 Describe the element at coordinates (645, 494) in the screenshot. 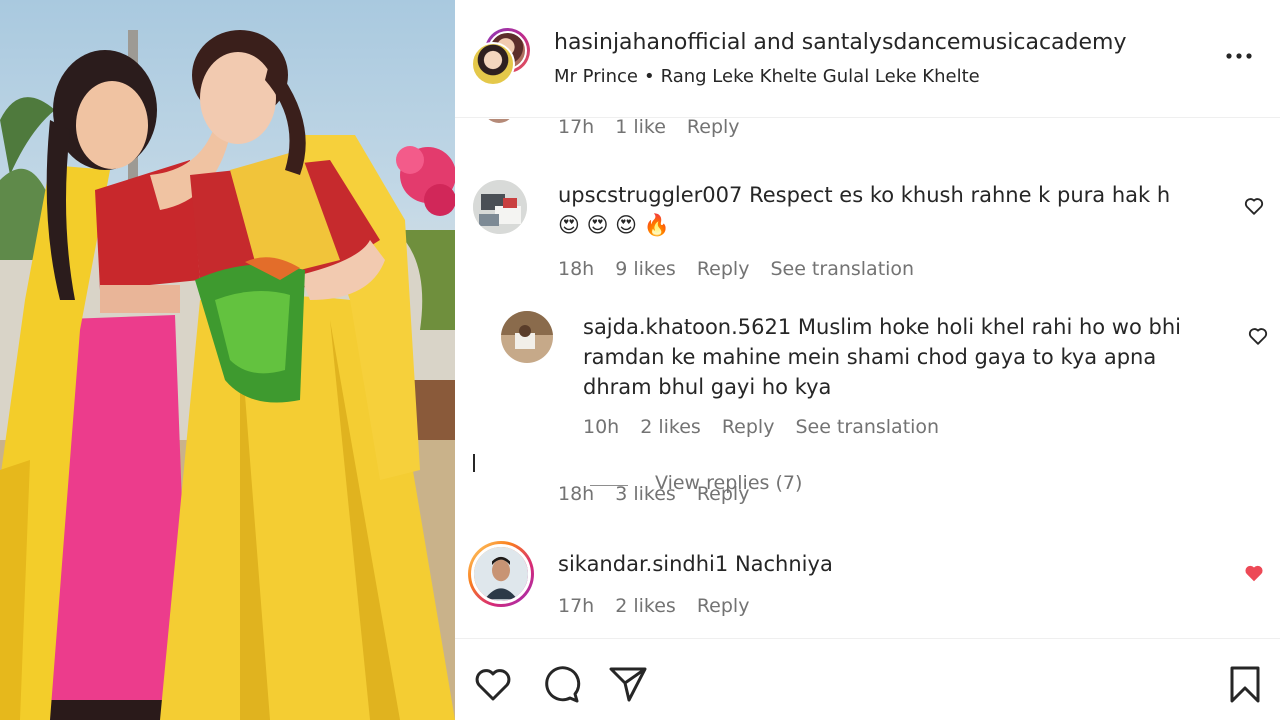

I see `comment-likes: 3 likes` at that location.